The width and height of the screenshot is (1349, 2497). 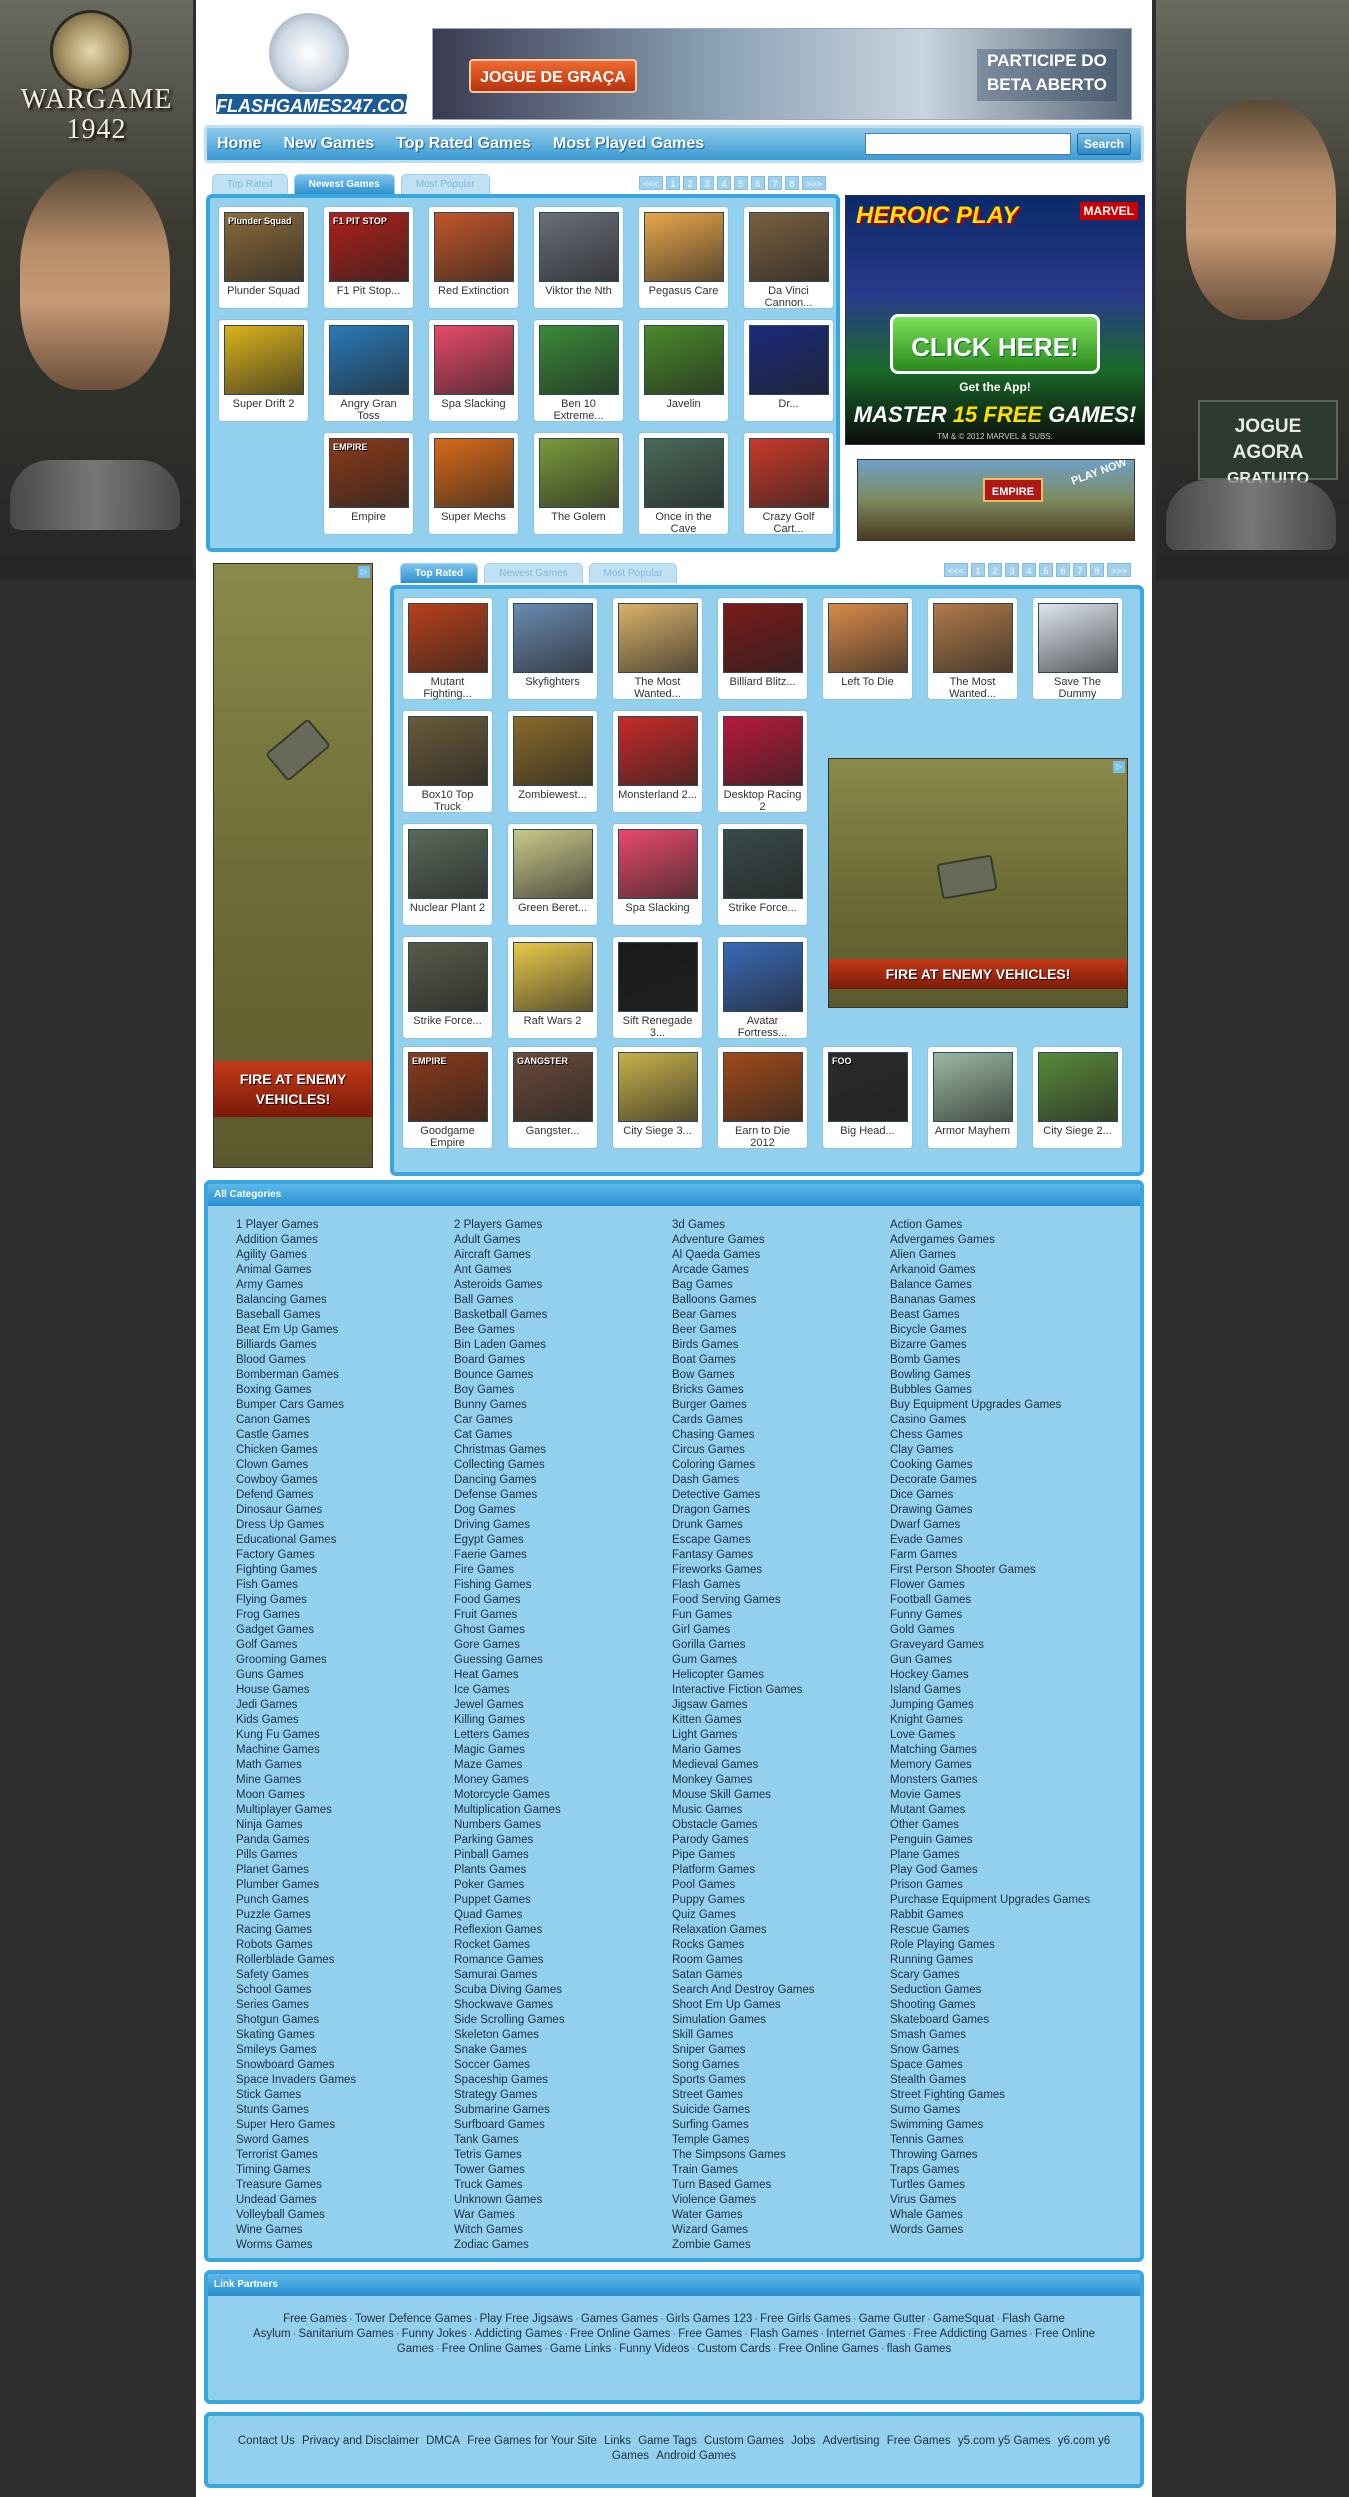 I want to click on category-link: Bow Games, so click(x=781, y=1375).